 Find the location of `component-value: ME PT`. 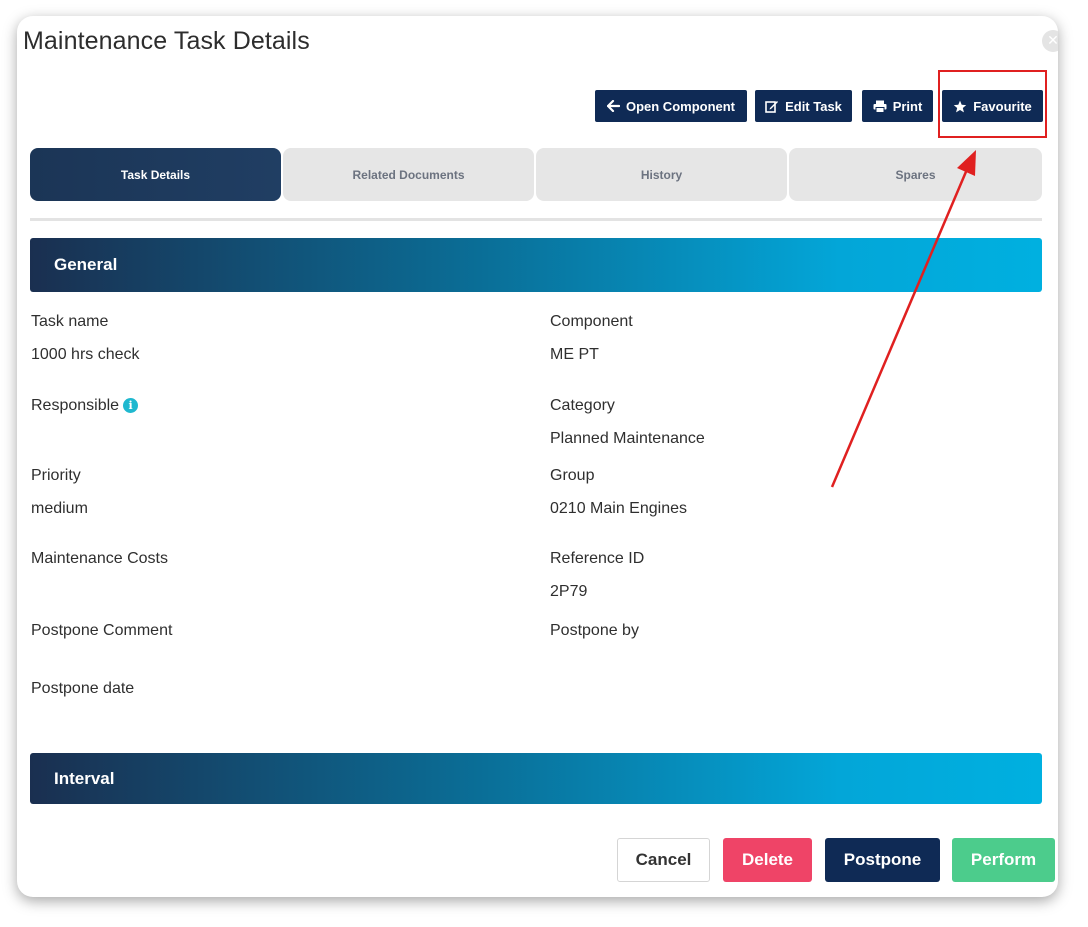

component-value: ME PT is located at coordinates (574, 354).